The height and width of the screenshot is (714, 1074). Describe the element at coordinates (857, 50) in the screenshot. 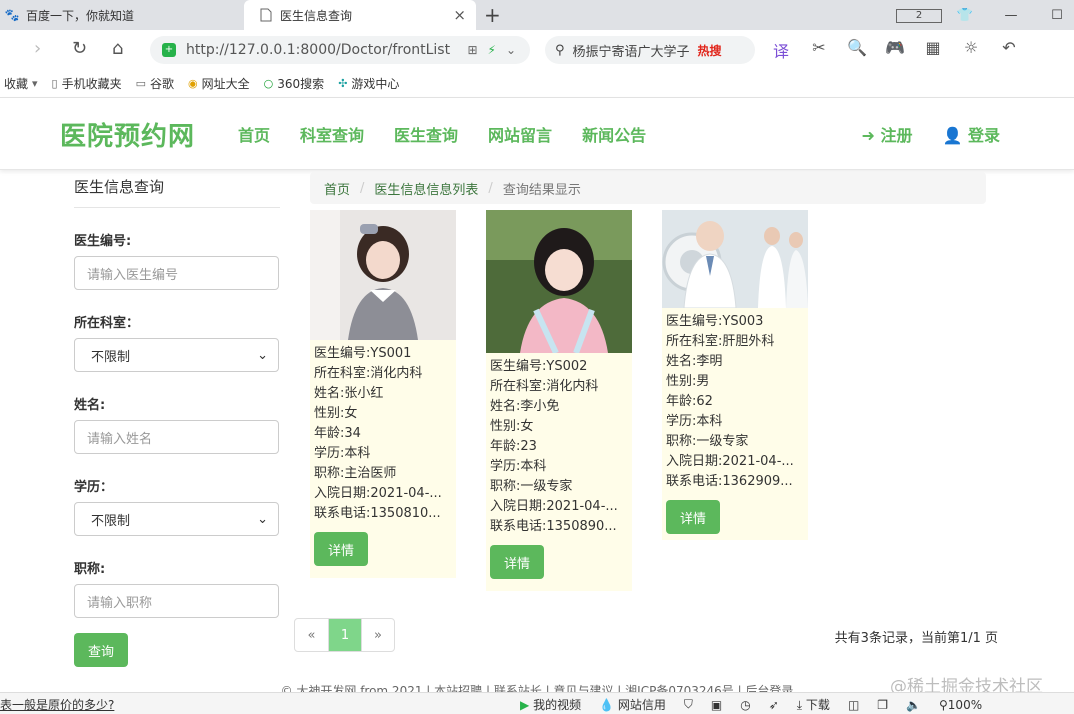

I see `magnifier-icon: 🔍` at that location.